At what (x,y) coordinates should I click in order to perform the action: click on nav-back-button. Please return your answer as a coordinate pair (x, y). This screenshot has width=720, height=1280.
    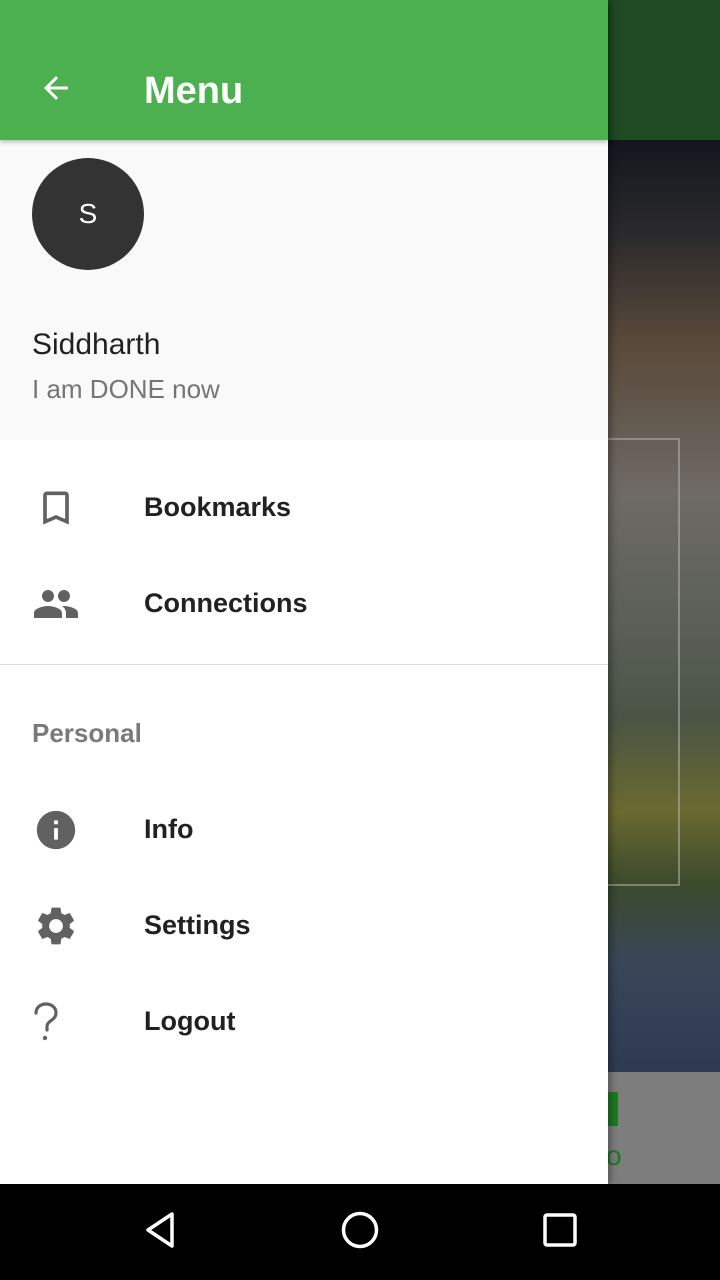
    Looking at the image, I should click on (160, 1232).